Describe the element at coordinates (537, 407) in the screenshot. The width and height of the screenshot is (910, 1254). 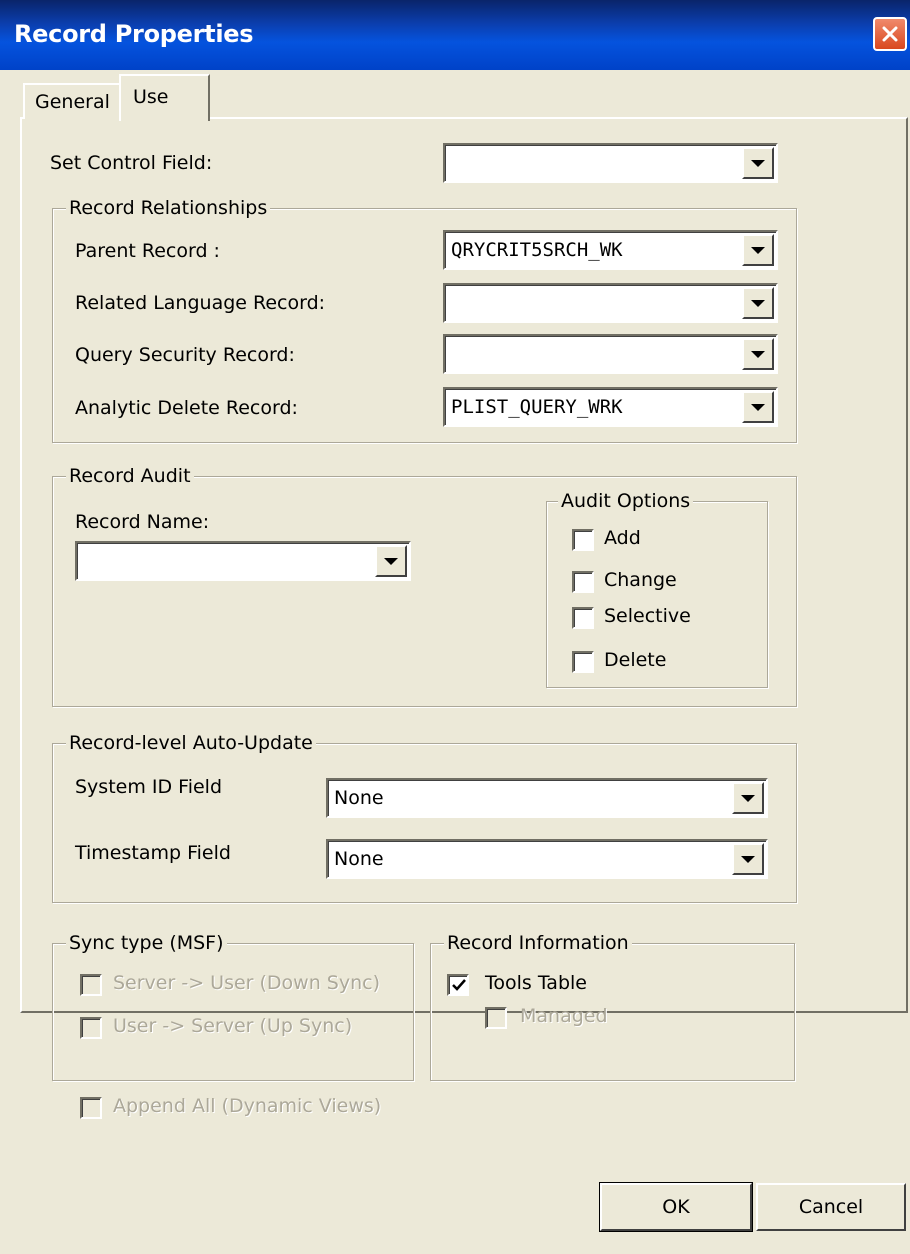
I see `analytic-delete-record-value: PLIST_QUERY_WRK` at that location.